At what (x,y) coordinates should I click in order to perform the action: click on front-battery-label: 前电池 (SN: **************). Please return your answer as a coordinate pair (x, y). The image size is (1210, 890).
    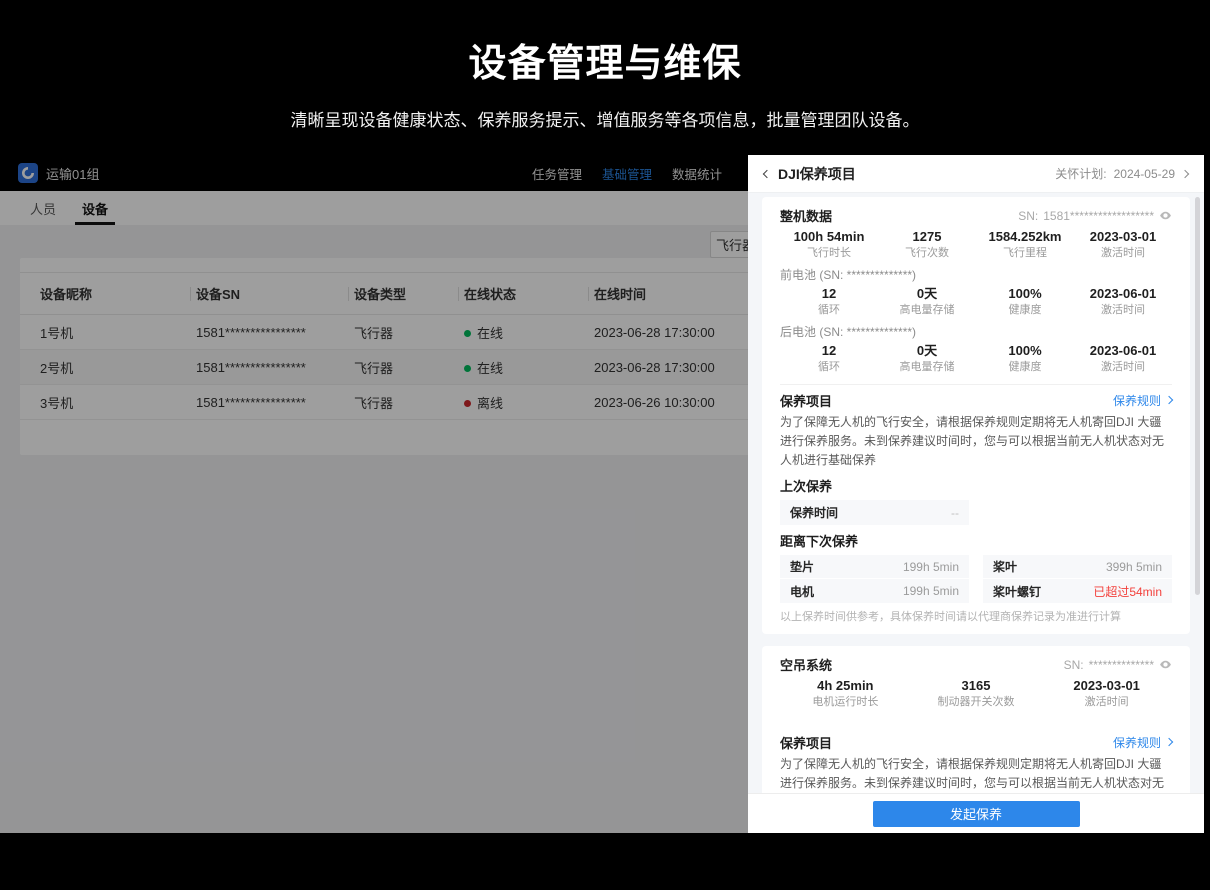
    Looking at the image, I should click on (848, 275).